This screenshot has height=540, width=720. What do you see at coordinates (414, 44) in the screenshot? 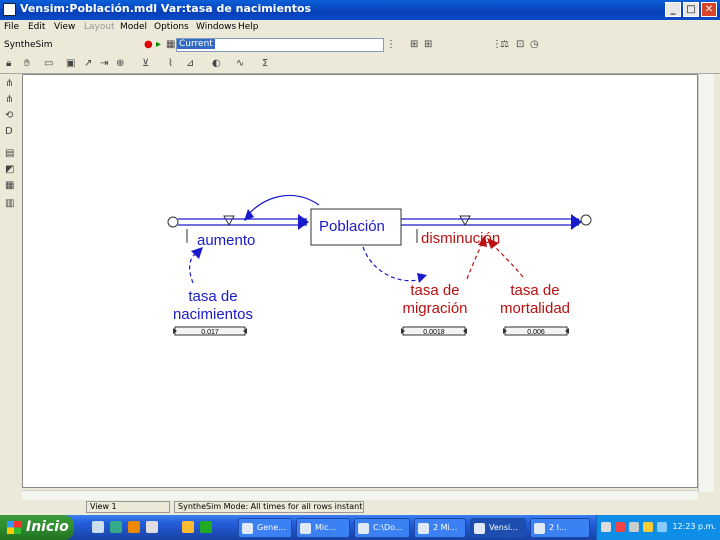
I see `control-icon: ⊞` at bounding box center [414, 44].